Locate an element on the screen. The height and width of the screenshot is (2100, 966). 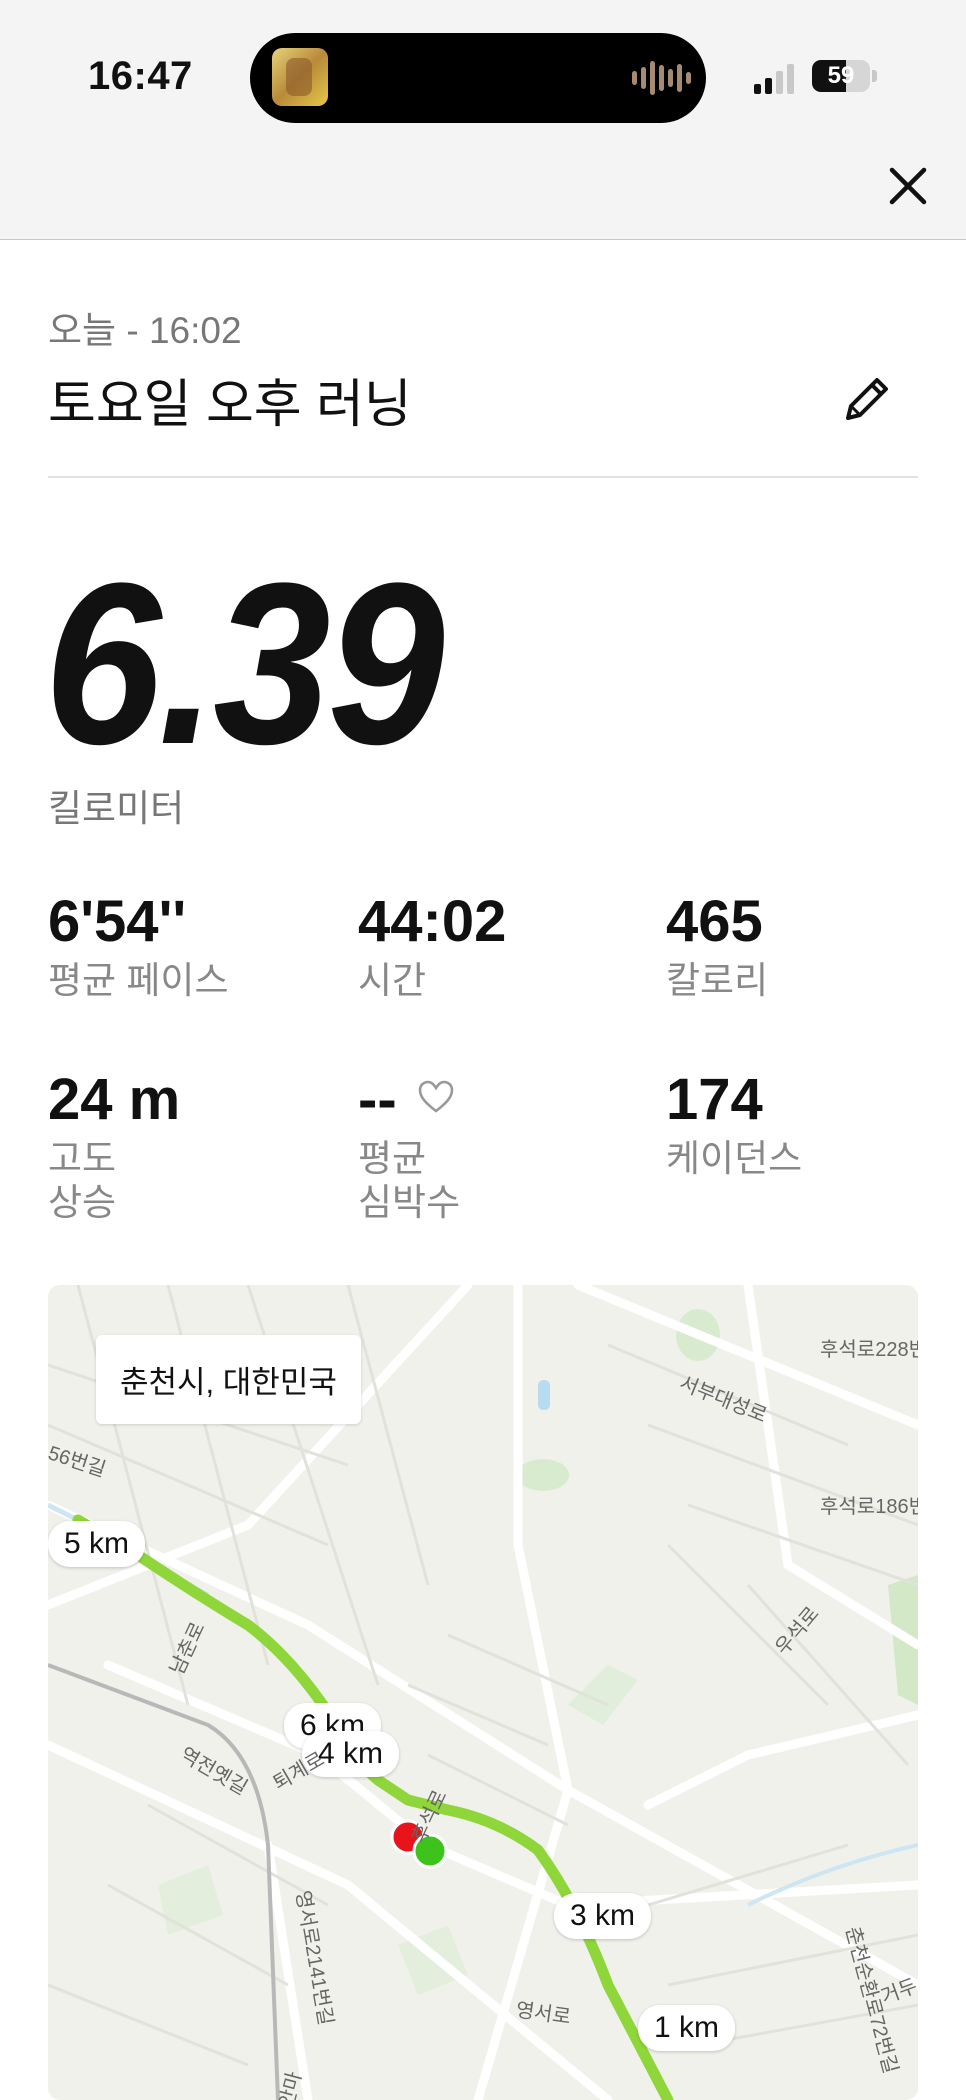
heart-rate-value: -- is located at coordinates (377, 1099).